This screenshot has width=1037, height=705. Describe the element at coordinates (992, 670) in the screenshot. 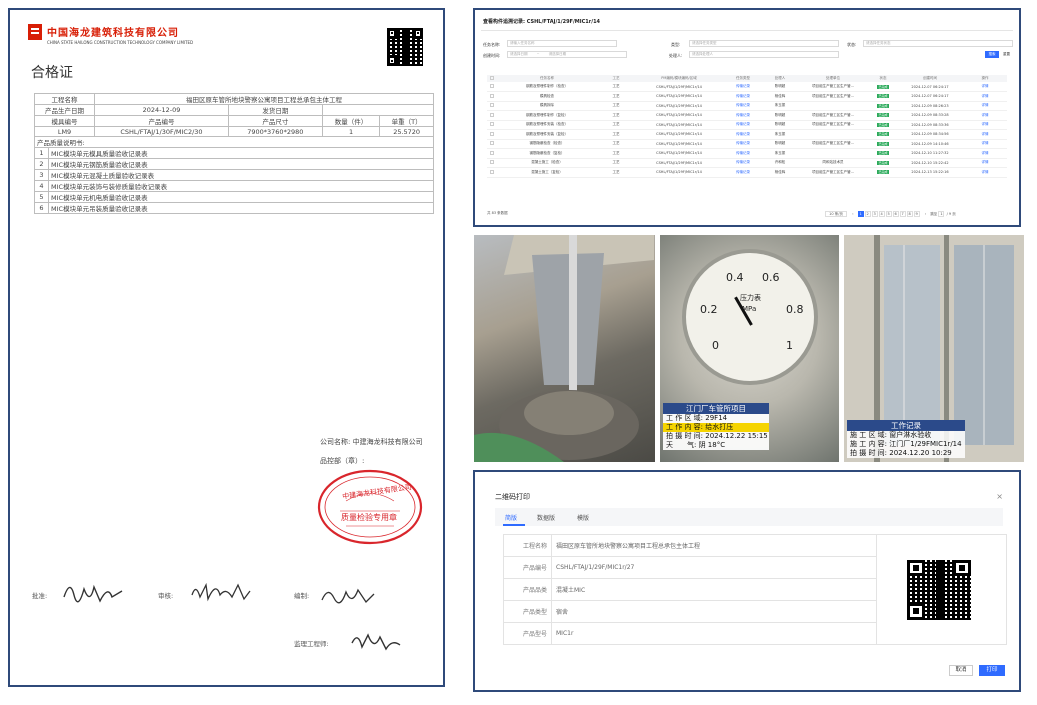

I see `print-button: 打印` at that location.